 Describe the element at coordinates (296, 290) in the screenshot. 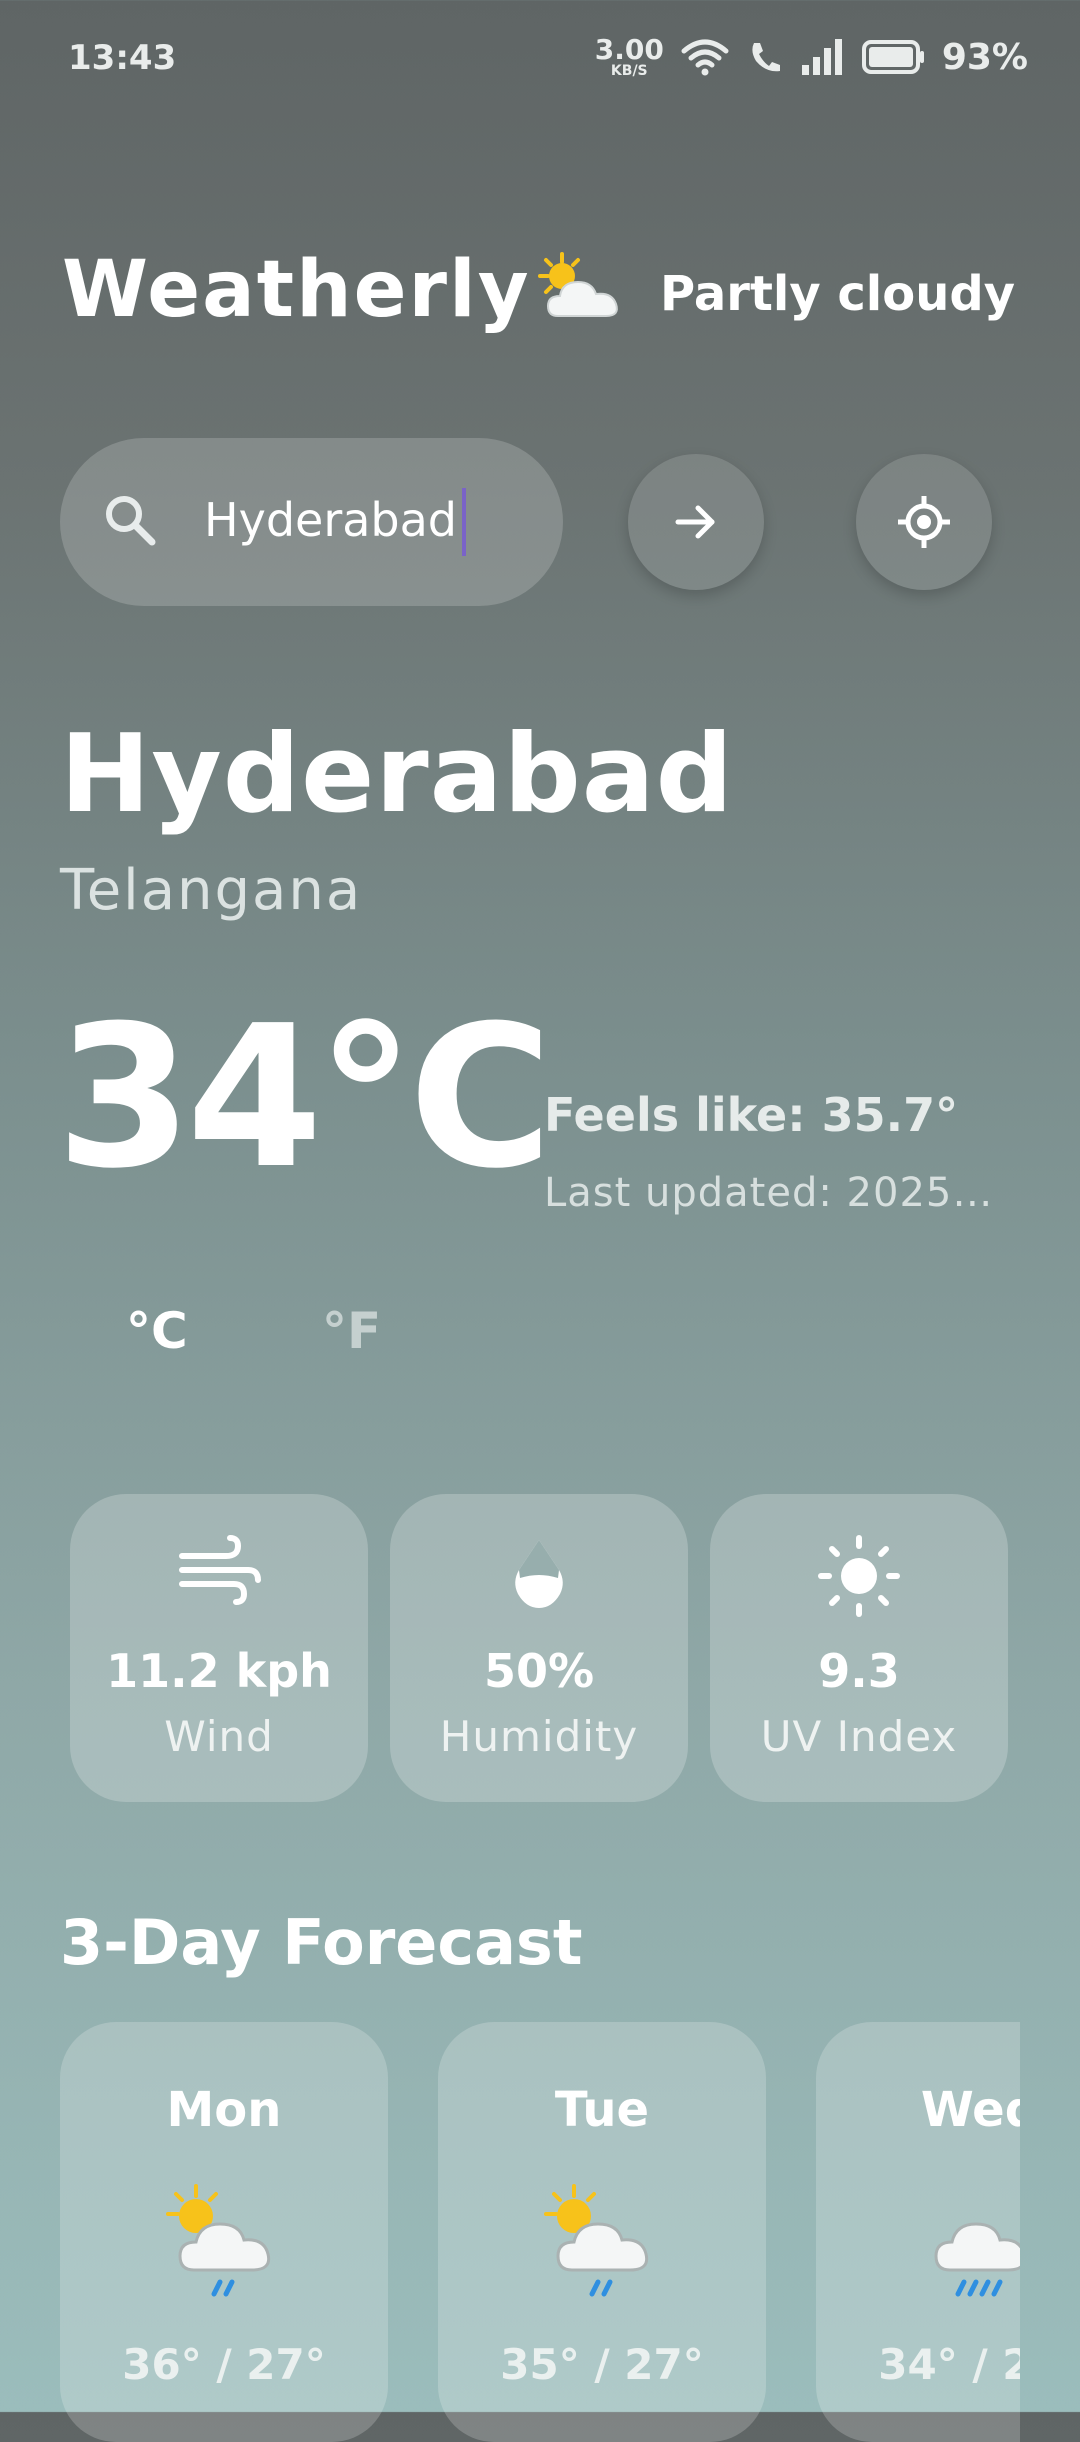

I see `app-title: Weatherly` at that location.